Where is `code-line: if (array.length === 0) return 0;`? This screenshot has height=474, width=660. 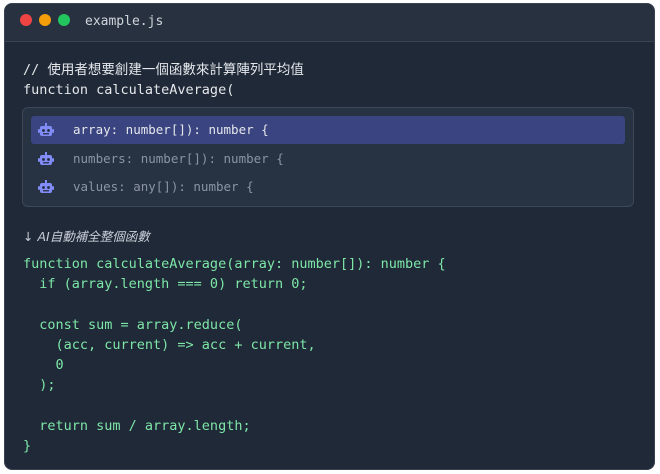
code-line: if (array.length === 0) return 0; is located at coordinates (165, 284).